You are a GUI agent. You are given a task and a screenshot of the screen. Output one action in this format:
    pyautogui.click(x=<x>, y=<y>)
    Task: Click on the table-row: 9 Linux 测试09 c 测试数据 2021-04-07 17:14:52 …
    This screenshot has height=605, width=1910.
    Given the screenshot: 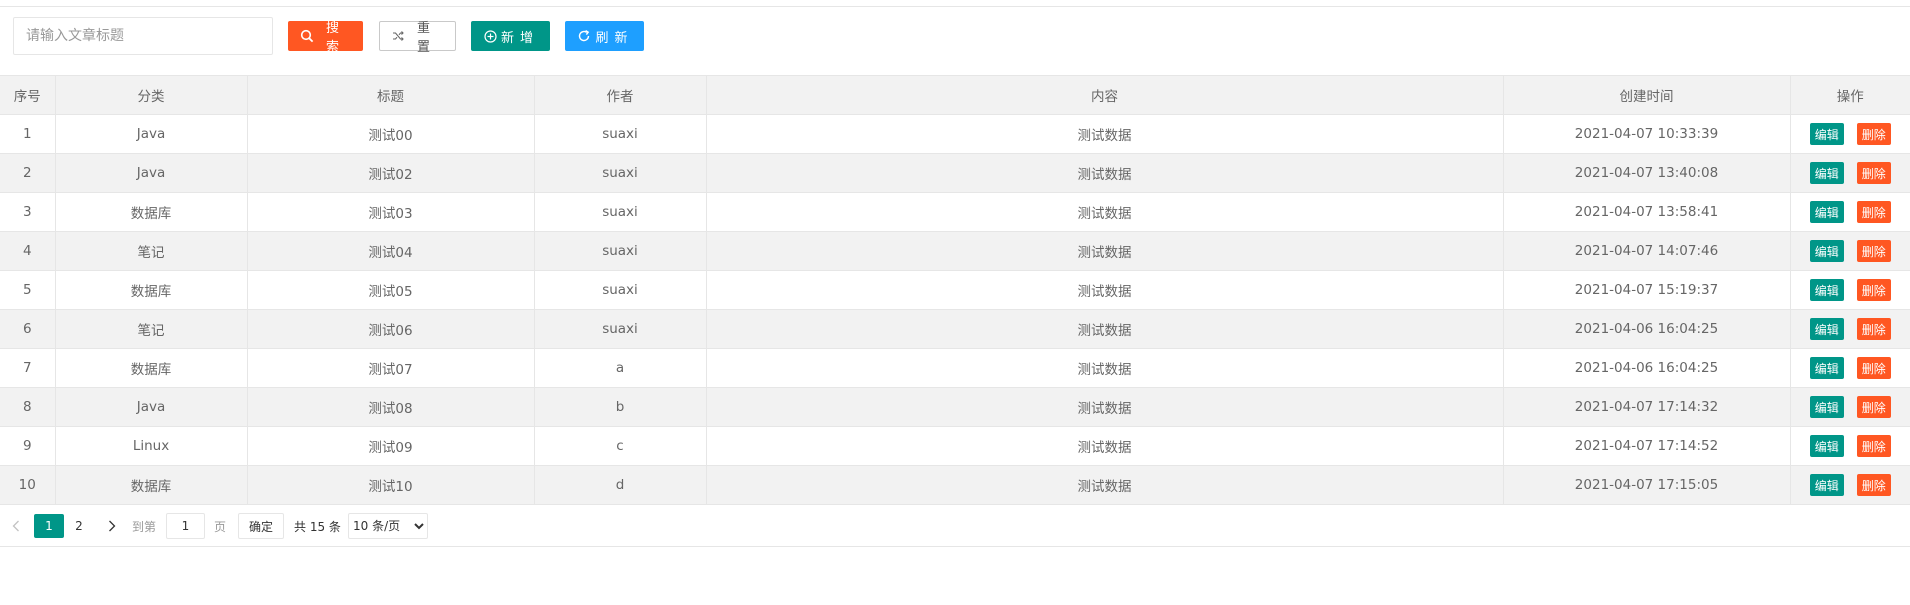 What is the action you would take?
    pyautogui.click(x=955, y=446)
    